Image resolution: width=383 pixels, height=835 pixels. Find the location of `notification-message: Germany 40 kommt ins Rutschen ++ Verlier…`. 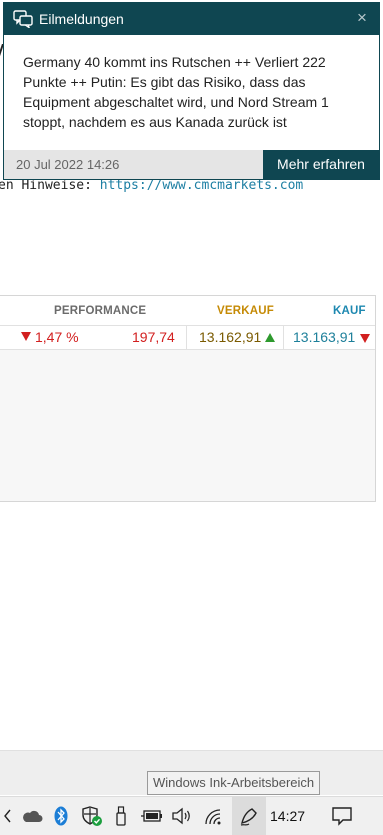

notification-message: Germany 40 kommt ins Rutschen ++ Verlier… is located at coordinates (176, 92).